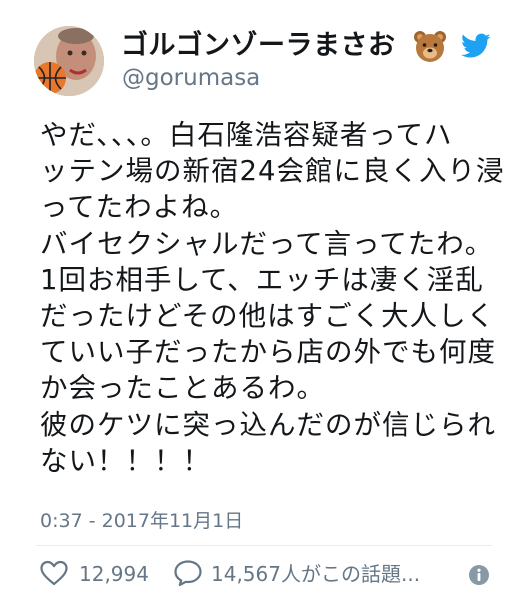  I want to click on bear-face-icon, so click(430, 46).